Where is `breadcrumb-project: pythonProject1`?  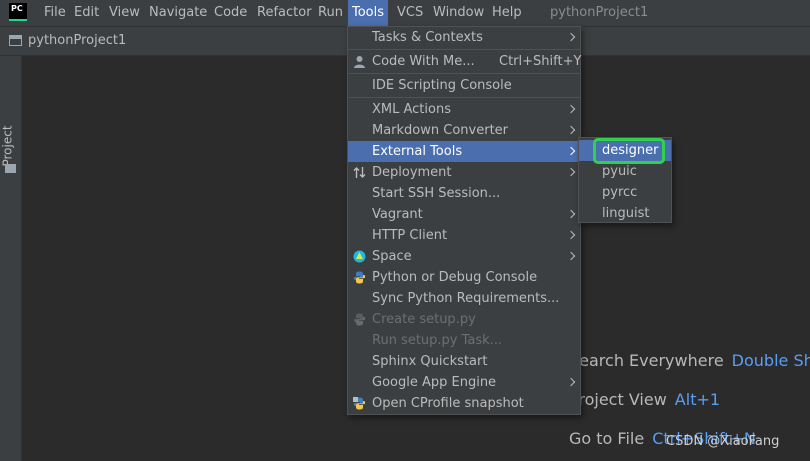 breadcrumb-project: pythonProject1 is located at coordinates (77, 41).